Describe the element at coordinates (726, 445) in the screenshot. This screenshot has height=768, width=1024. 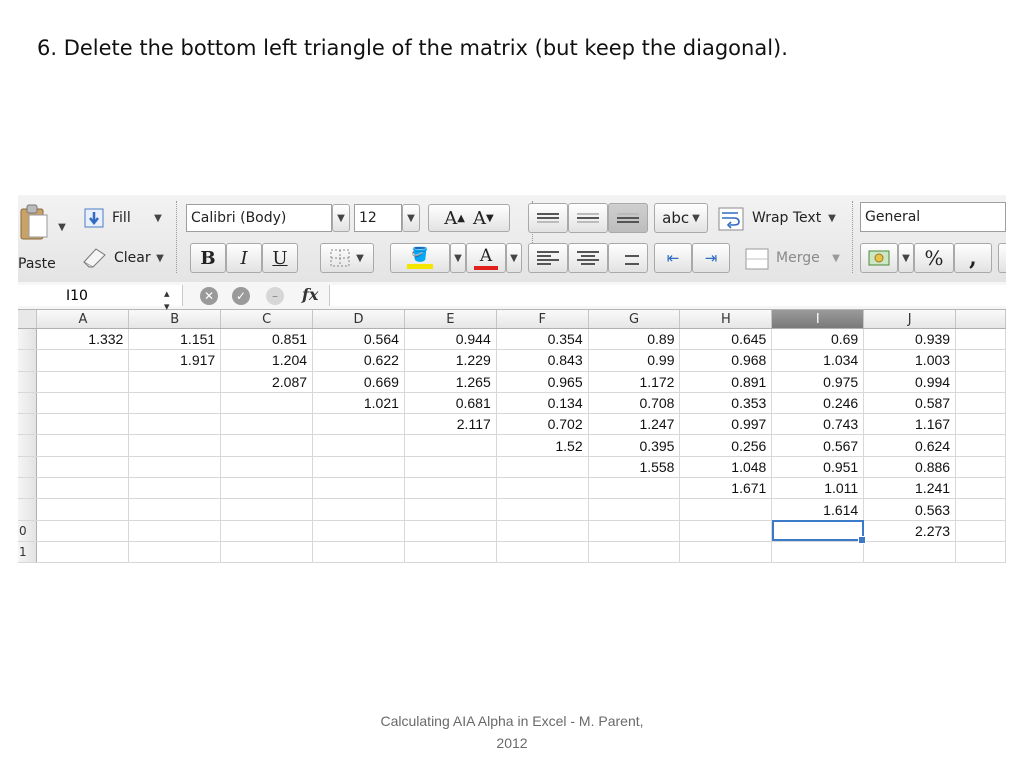
I see `cell: 0.256` at that location.